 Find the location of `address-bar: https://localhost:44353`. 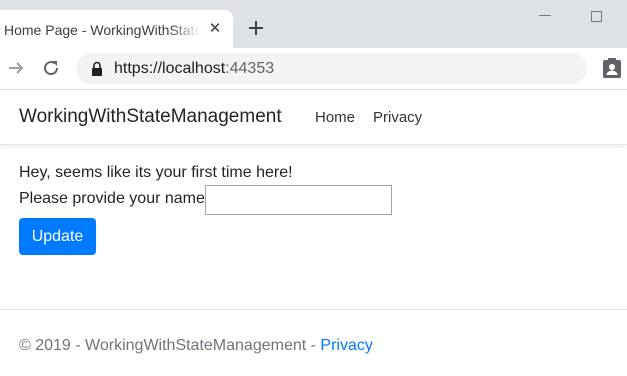

address-bar: https://localhost:44353 is located at coordinates (331, 68).